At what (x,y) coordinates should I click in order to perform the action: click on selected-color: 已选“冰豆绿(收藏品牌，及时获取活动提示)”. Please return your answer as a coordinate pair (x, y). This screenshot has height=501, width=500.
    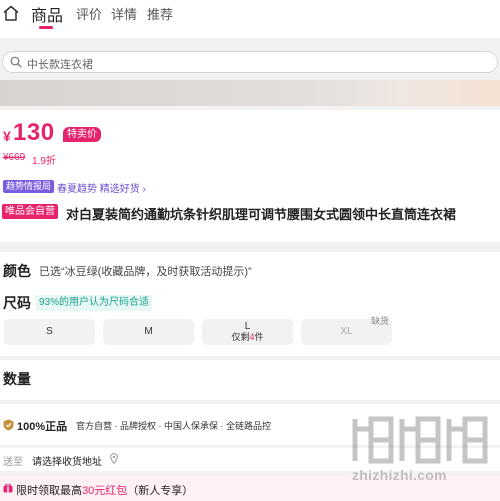
    Looking at the image, I should click on (145, 271).